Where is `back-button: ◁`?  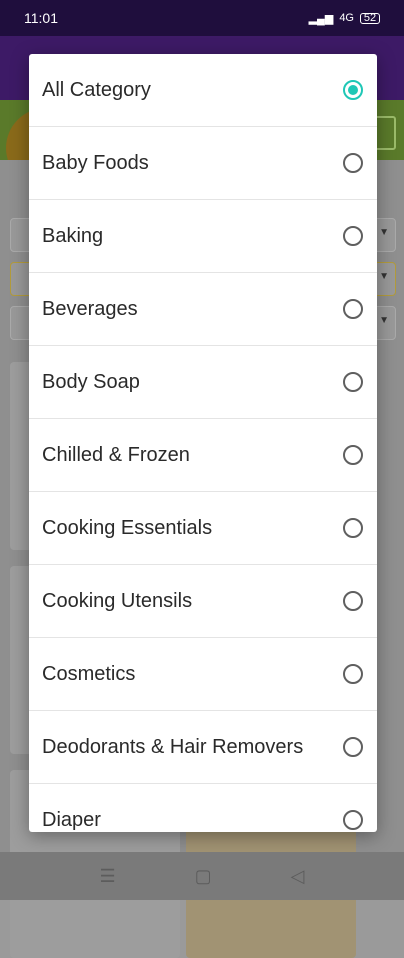 back-button: ◁ is located at coordinates (298, 876).